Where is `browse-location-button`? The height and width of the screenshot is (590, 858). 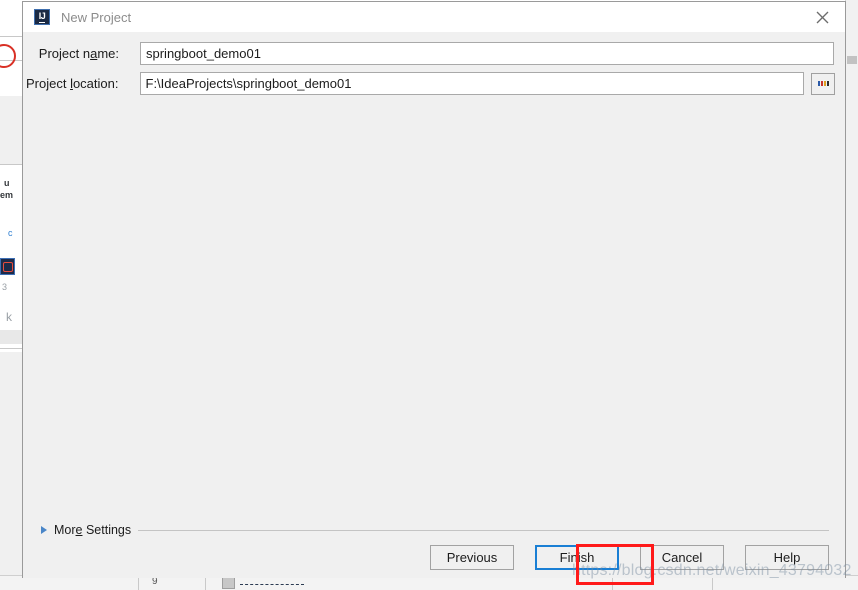
browse-location-button is located at coordinates (823, 83).